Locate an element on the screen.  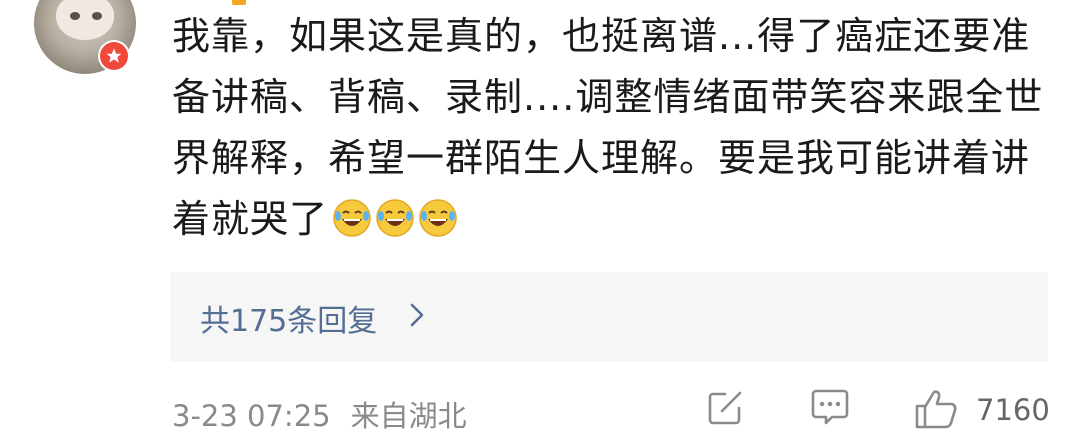
comment-meta: 3-23 07:25 来自湖北 is located at coordinates (319, 414).